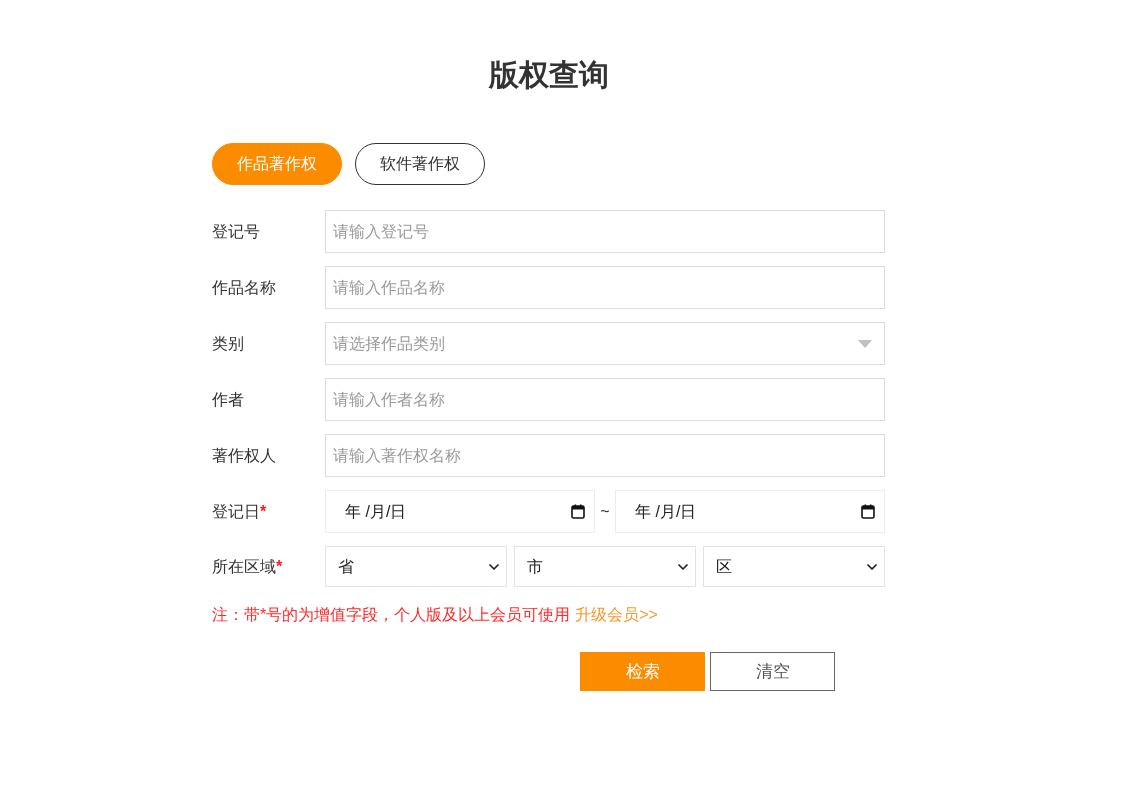  Describe the element at coordinates (236, 511) in the screenshot. I see `field-label: 登记日` at that location.